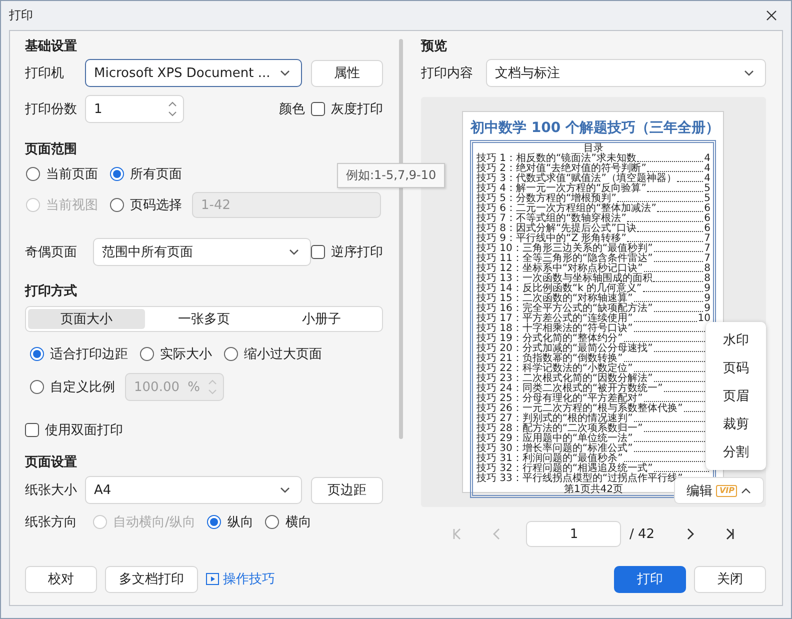 This screenshot has width=792, height=619. Describe the element at coordinates (87, 319) in the screenshot. I see `tab: 页面大小` at that location.